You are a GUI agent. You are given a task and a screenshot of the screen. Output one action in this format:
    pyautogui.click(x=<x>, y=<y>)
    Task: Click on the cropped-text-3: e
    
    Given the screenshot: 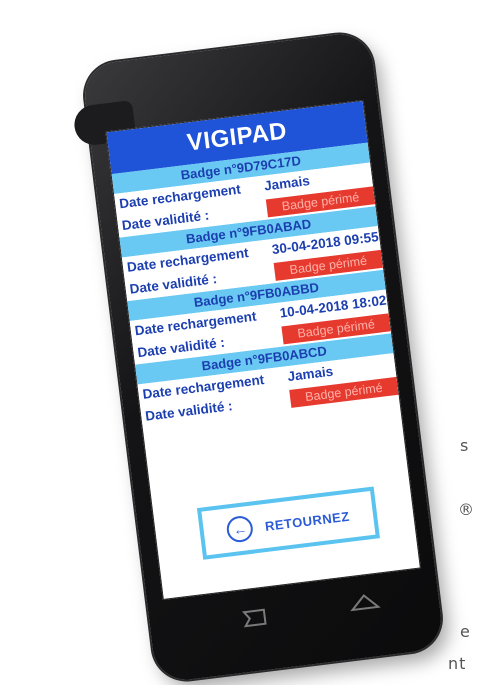 What is the action you would take?
    pyautogui.click(x=465, y=631)
    